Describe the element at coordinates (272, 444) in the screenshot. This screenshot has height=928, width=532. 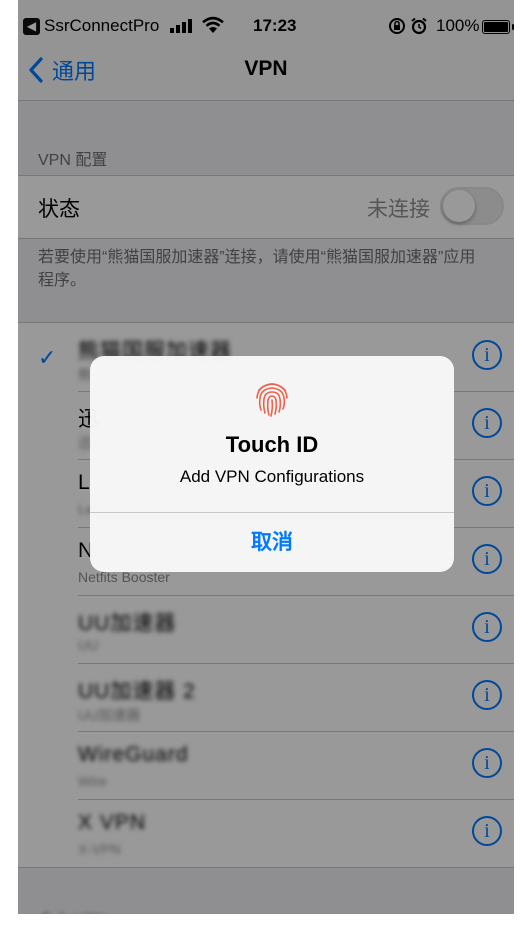
I see `alert-title: Touch ID` at that location.